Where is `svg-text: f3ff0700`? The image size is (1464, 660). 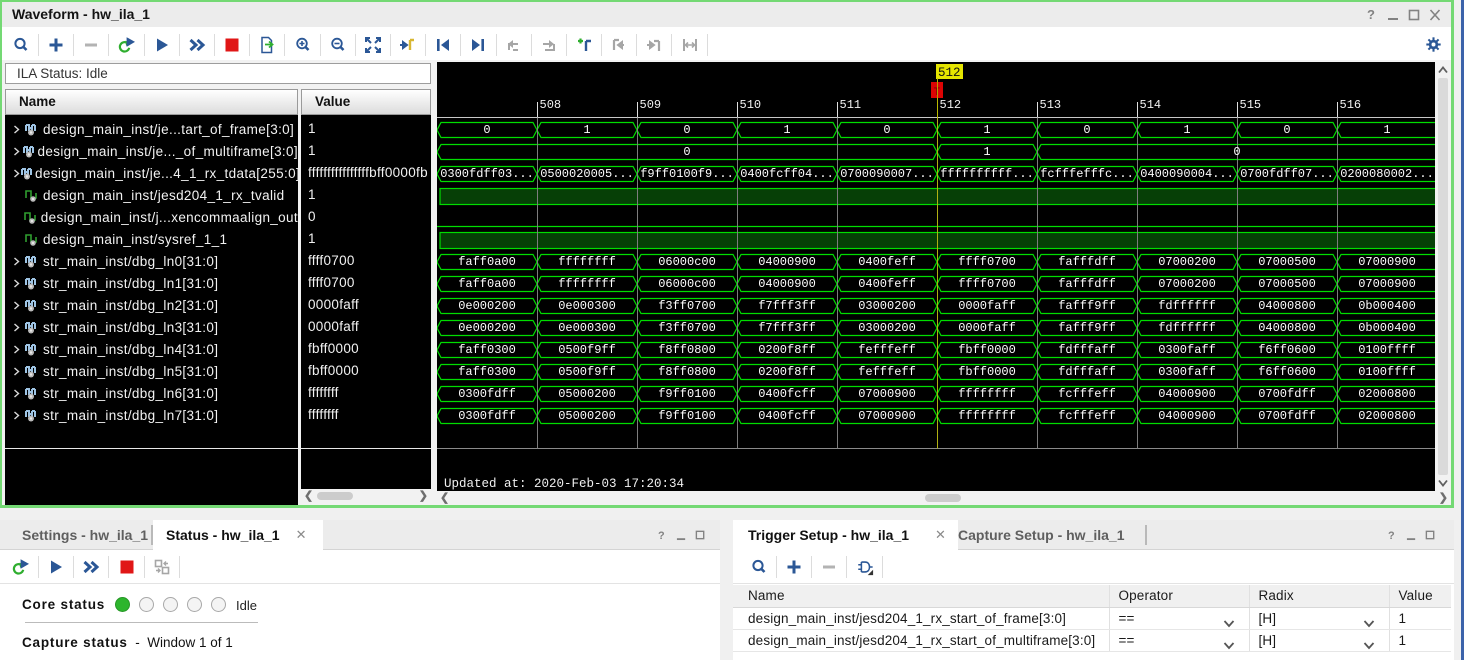
svg-text: f3ff0700 is located at coordinates (687, 328).